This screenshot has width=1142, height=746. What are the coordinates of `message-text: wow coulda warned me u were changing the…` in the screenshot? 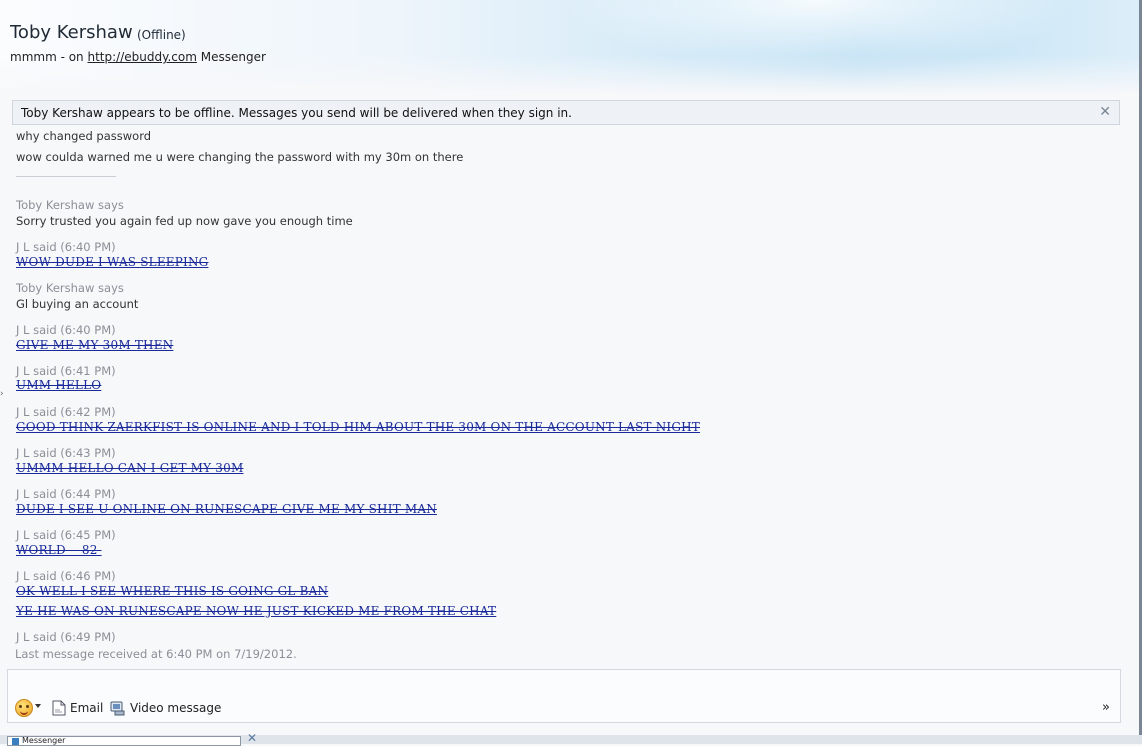 It's located at (240, 157).